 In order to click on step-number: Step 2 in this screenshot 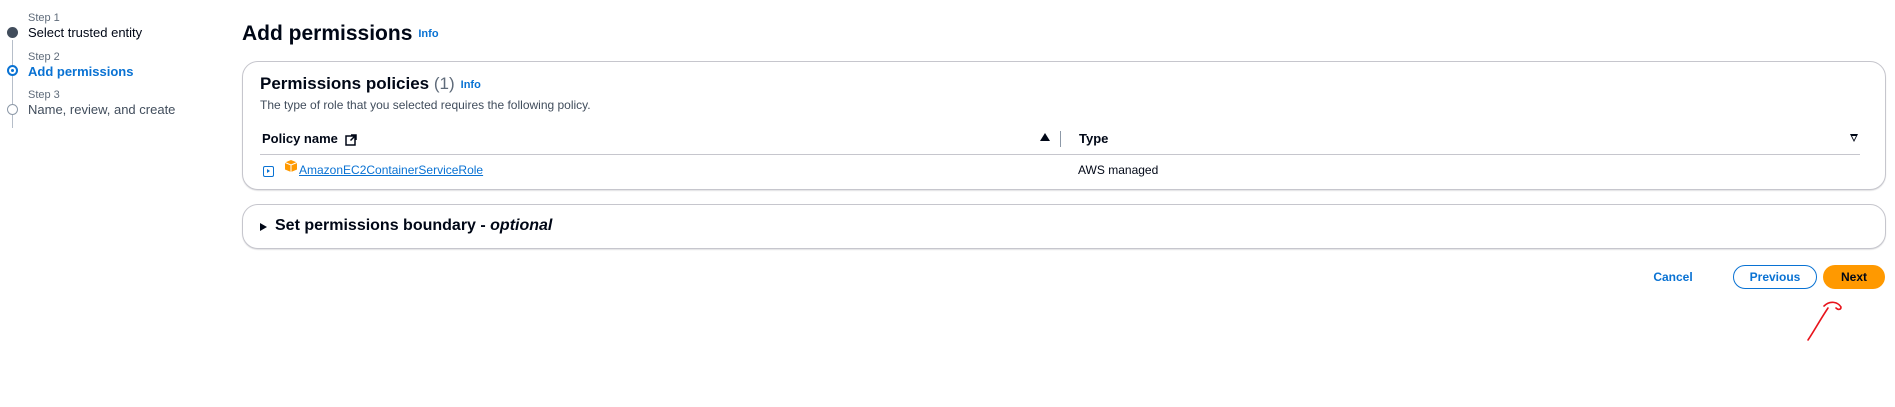, I will do `click(44, 57)`.